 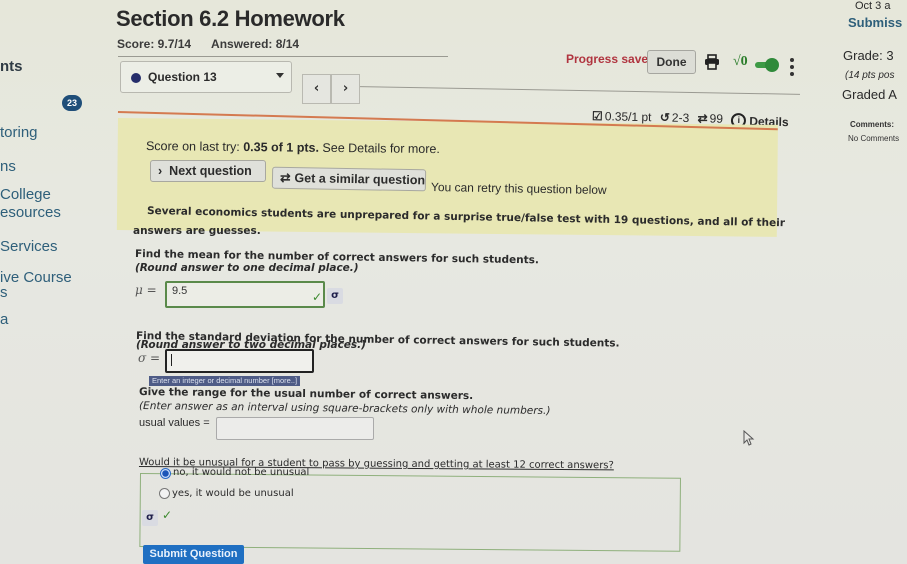 I want to click on question-intro-cont: answers are guesses., so click(x=197, y=231).